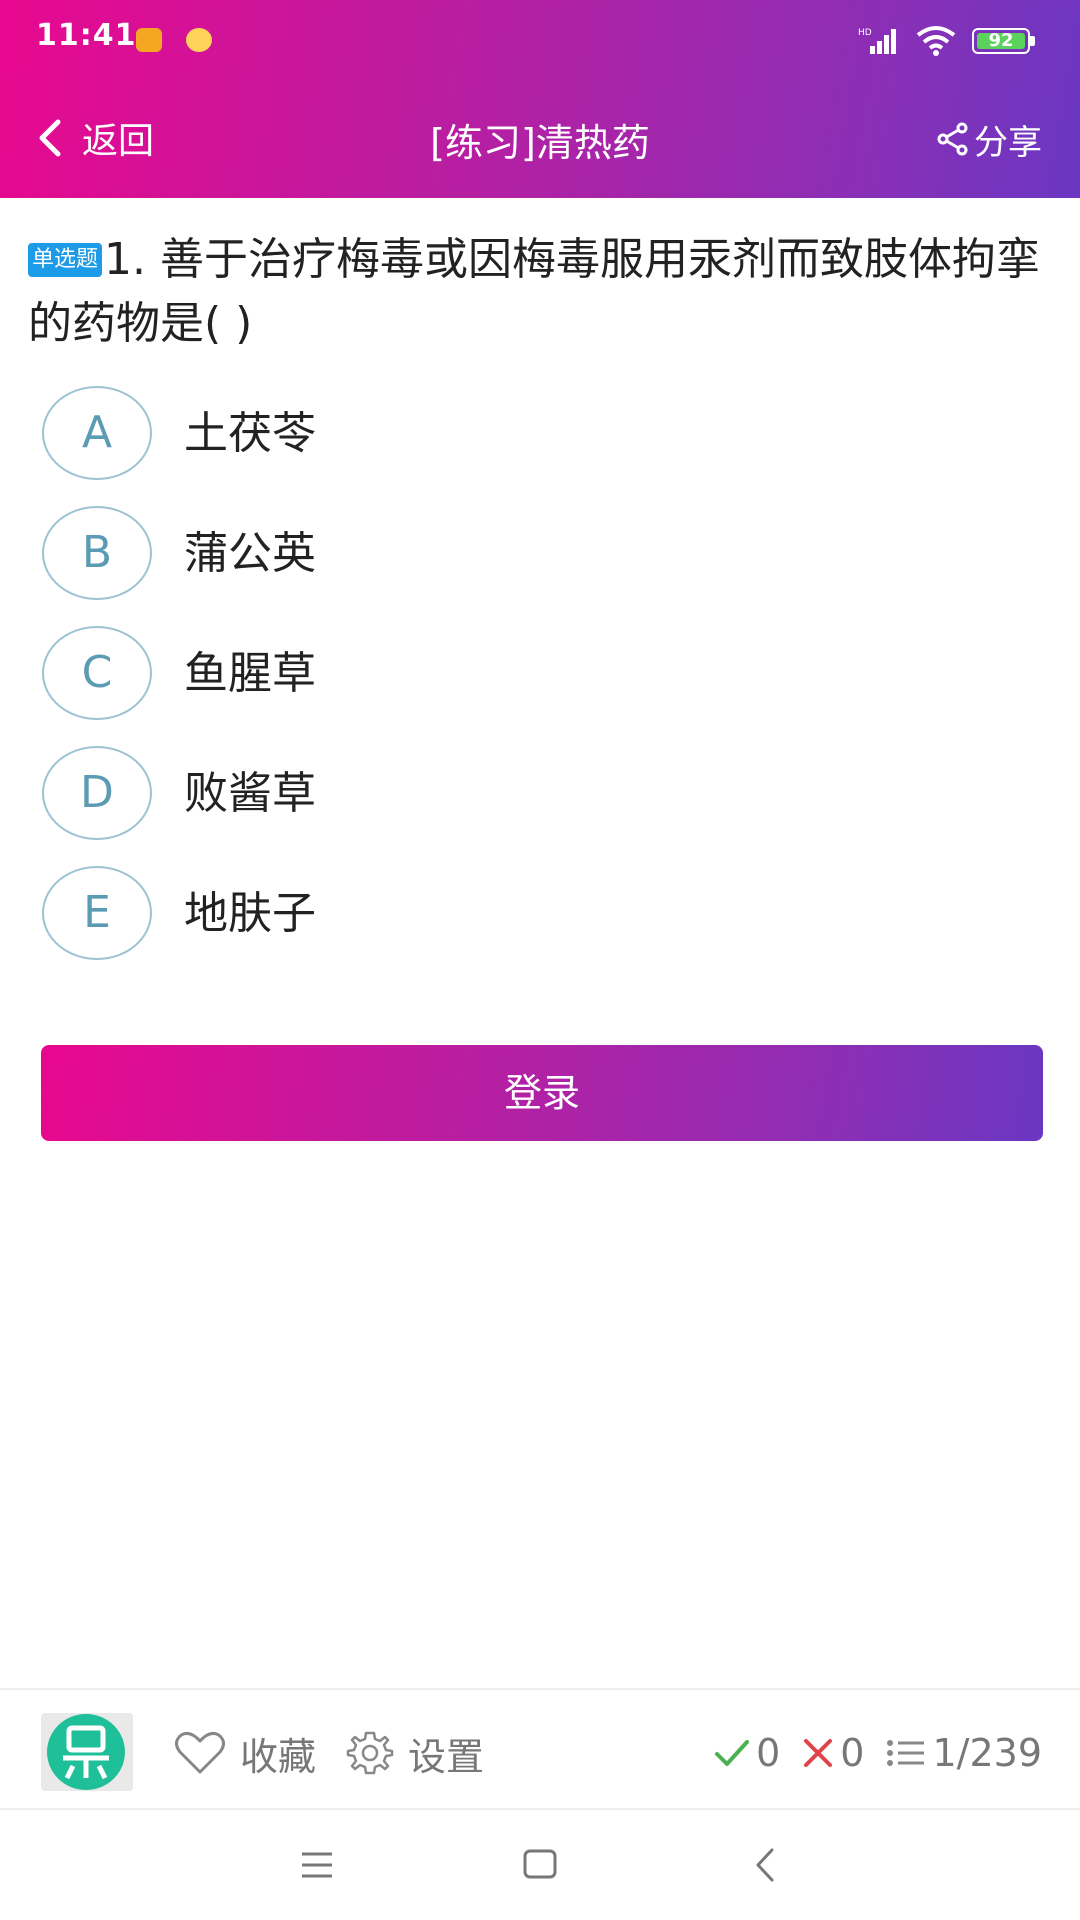  Describe the element at coordinates (149, 40) in the screenshot. I see `app-notification-icon` at that location.